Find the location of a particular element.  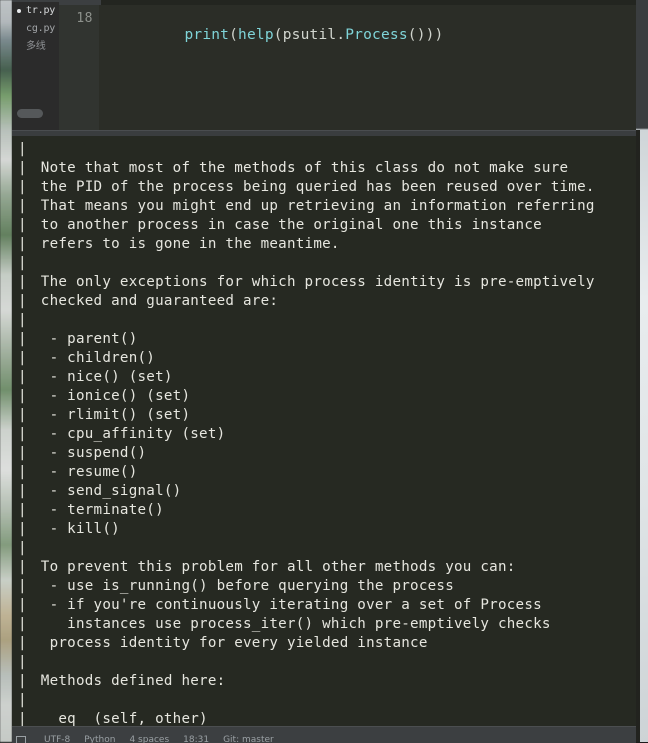

sidebar-item-label: 多线 is located at coordinates (36, 46).